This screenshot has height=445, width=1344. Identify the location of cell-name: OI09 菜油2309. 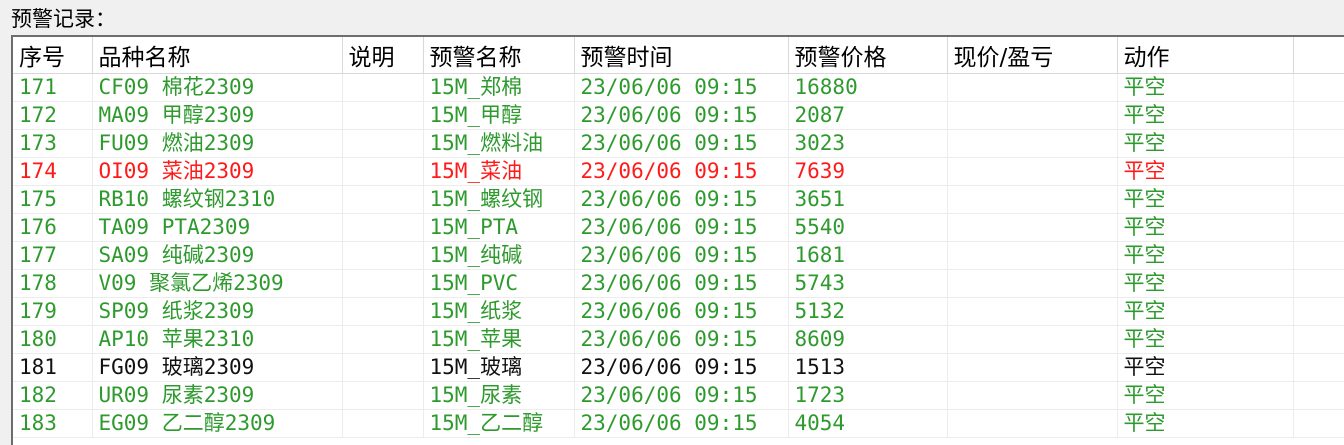
(217, 171).